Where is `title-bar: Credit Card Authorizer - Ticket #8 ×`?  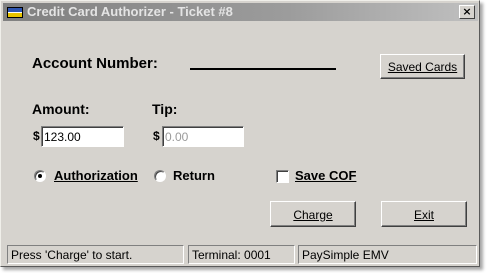 title-bar: Credit Card Authorizer - Ticket #8 × is located at coordinates (240, 12).